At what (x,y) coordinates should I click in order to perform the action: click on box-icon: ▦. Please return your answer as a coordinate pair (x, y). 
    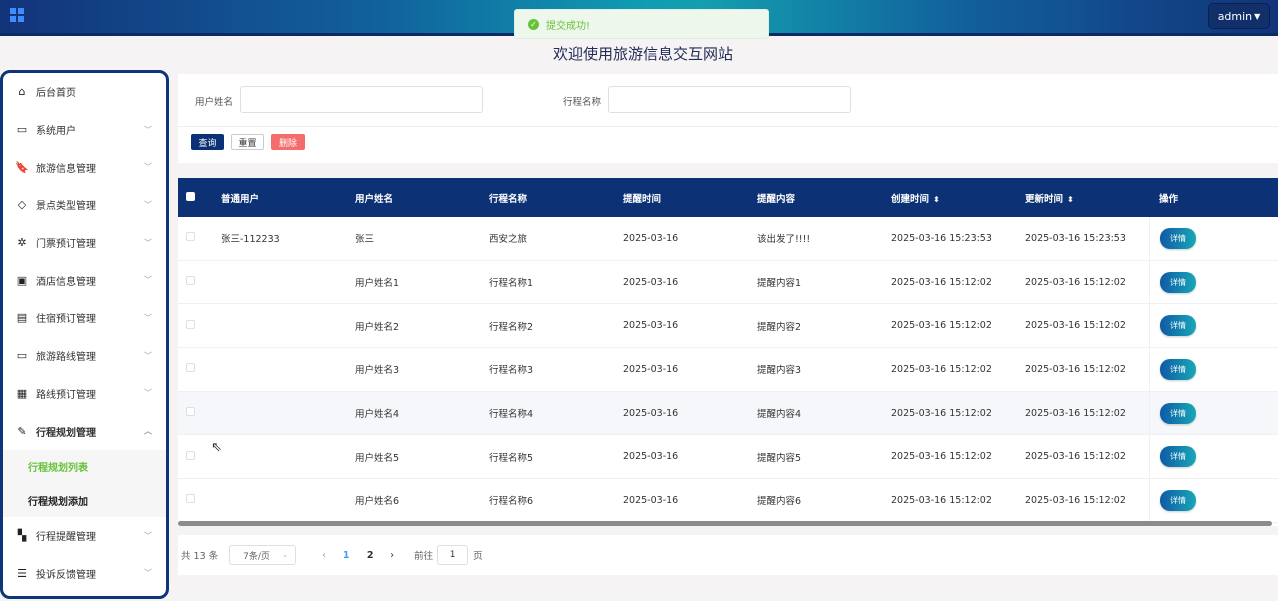
    Looking at the image, I should click on (22, 393).